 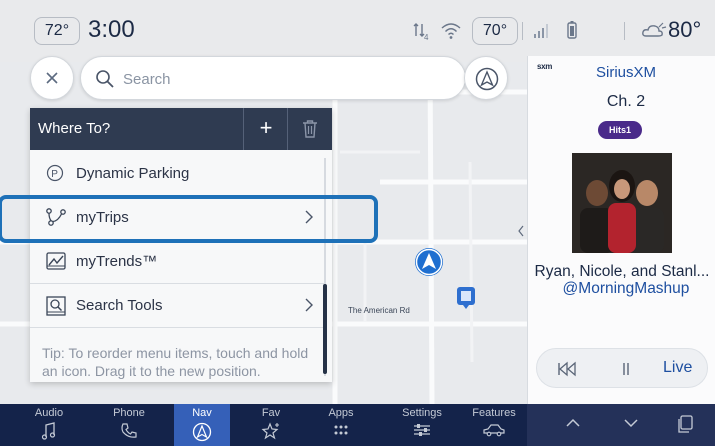 I want to click on pause-icon, so click(x=626, y=369).